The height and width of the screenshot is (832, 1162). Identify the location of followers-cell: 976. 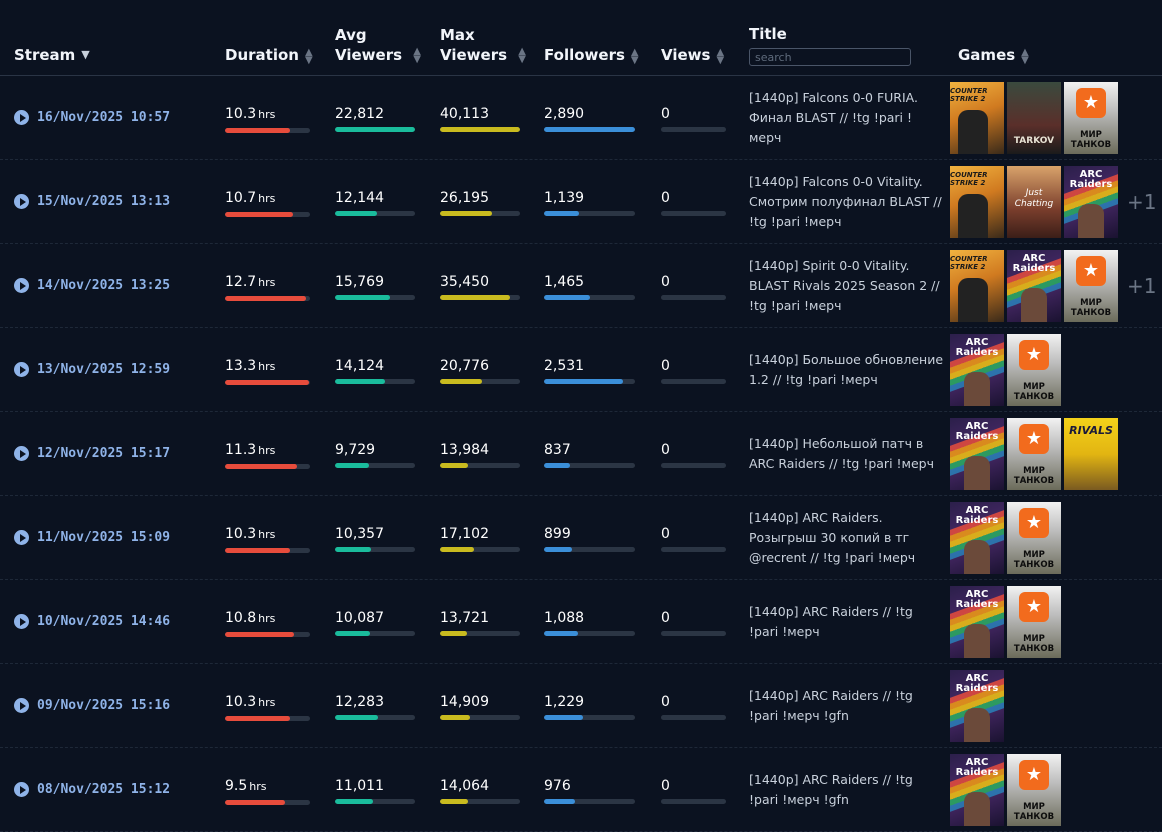
(589, 790).